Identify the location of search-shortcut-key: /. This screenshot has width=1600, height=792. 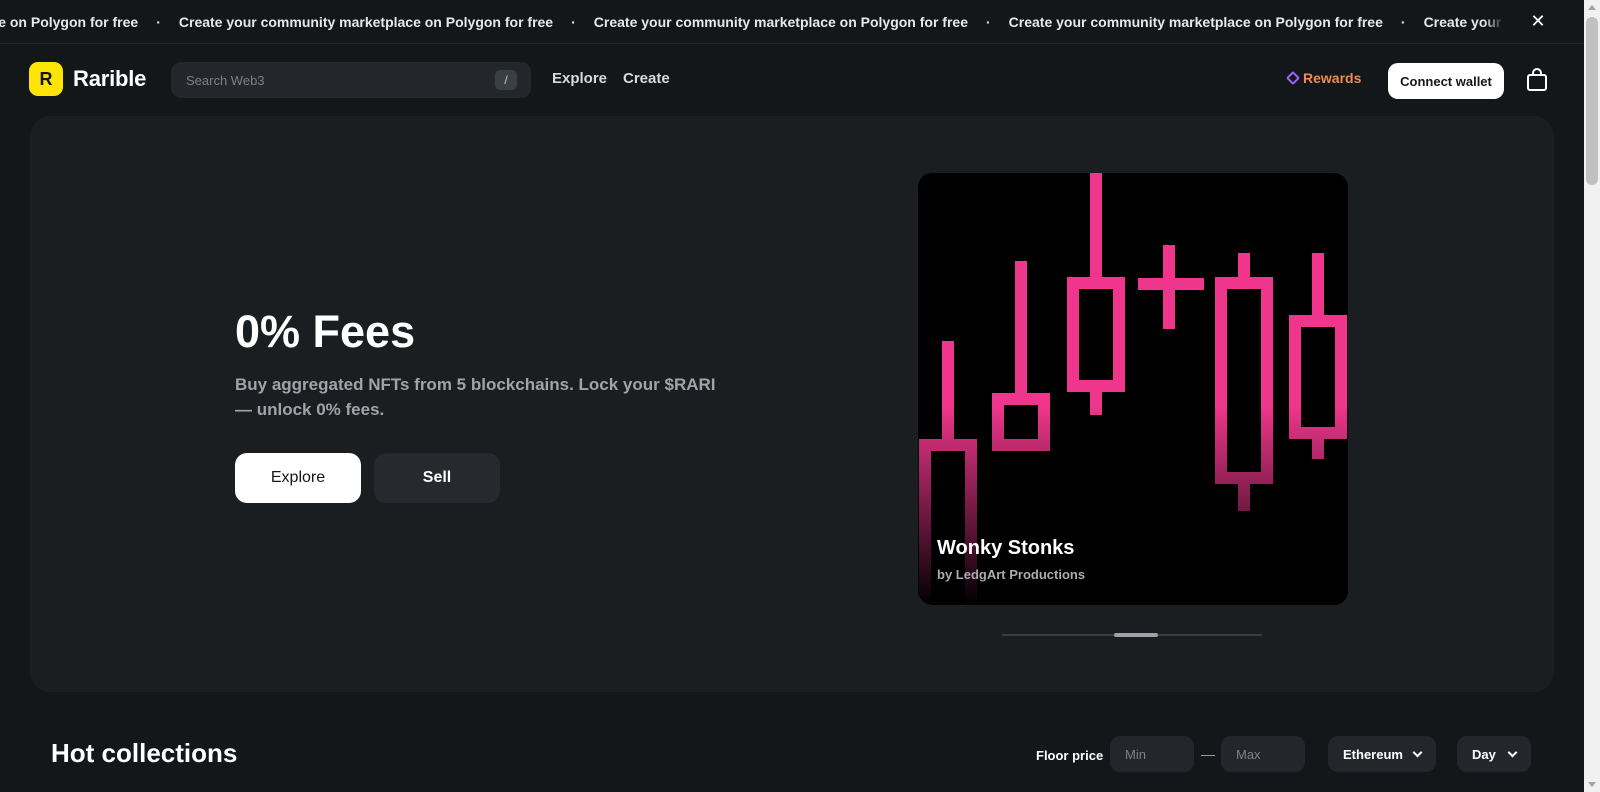
(506, 80).